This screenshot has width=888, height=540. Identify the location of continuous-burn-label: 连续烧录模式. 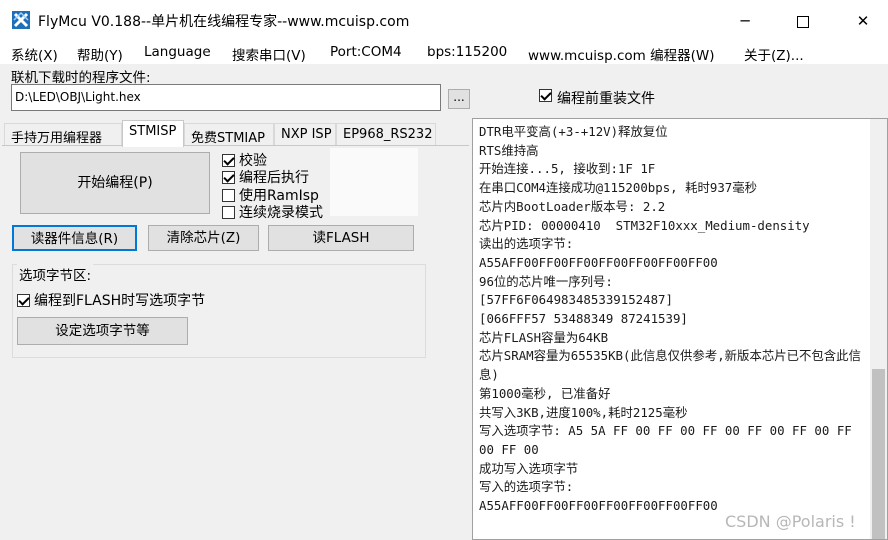
(281, 213).